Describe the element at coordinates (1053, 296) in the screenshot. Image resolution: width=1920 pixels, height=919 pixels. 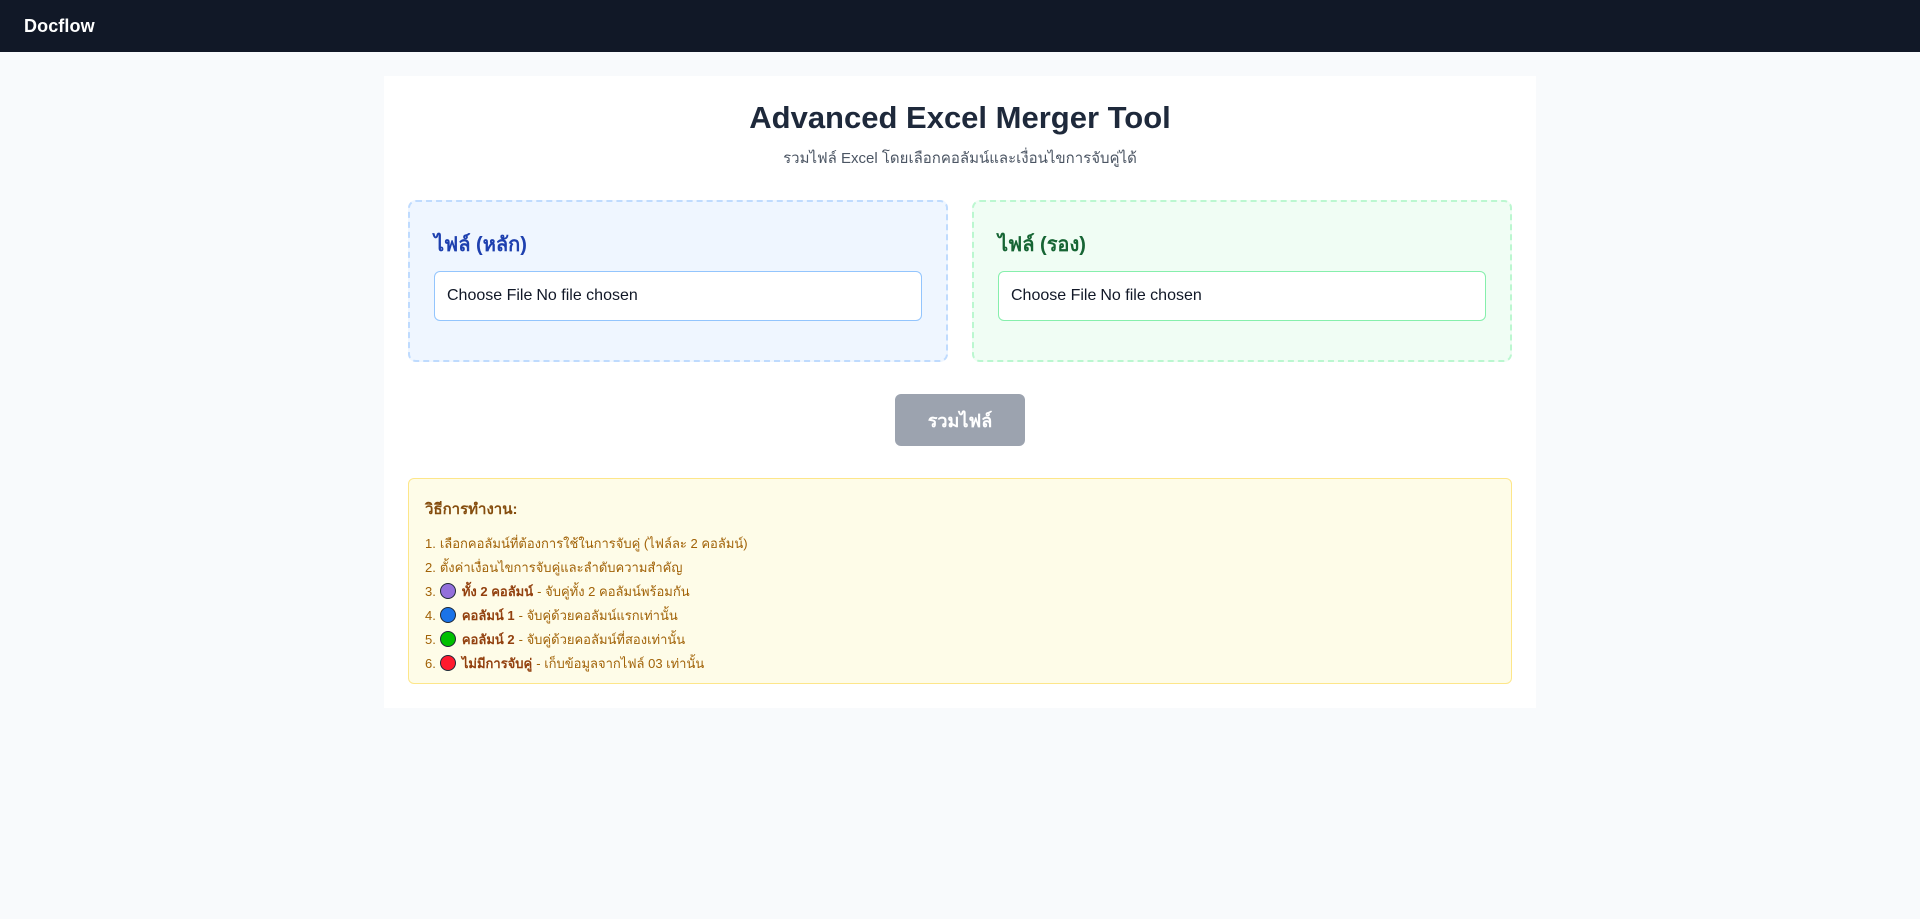
I see `secondary-choose-file-button: Choose File` at that location.